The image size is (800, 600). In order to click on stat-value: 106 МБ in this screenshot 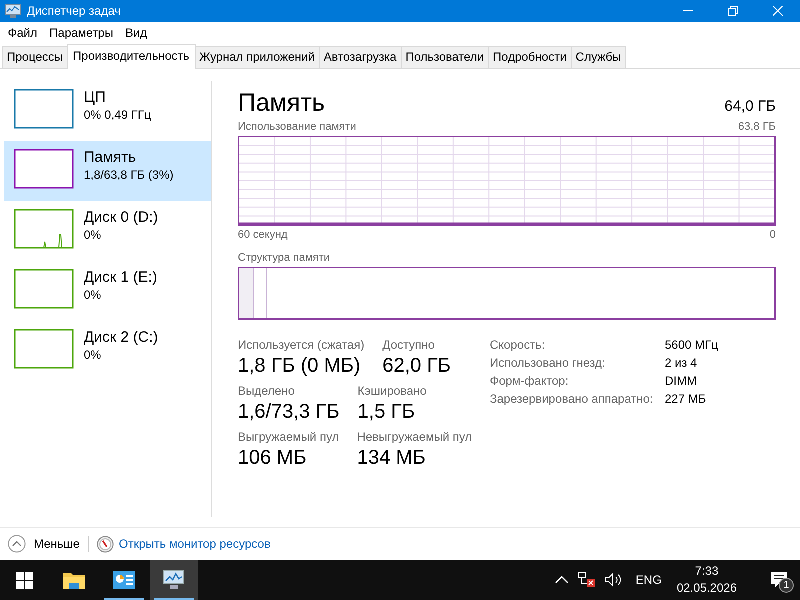, I will do `click(273, 458)`.